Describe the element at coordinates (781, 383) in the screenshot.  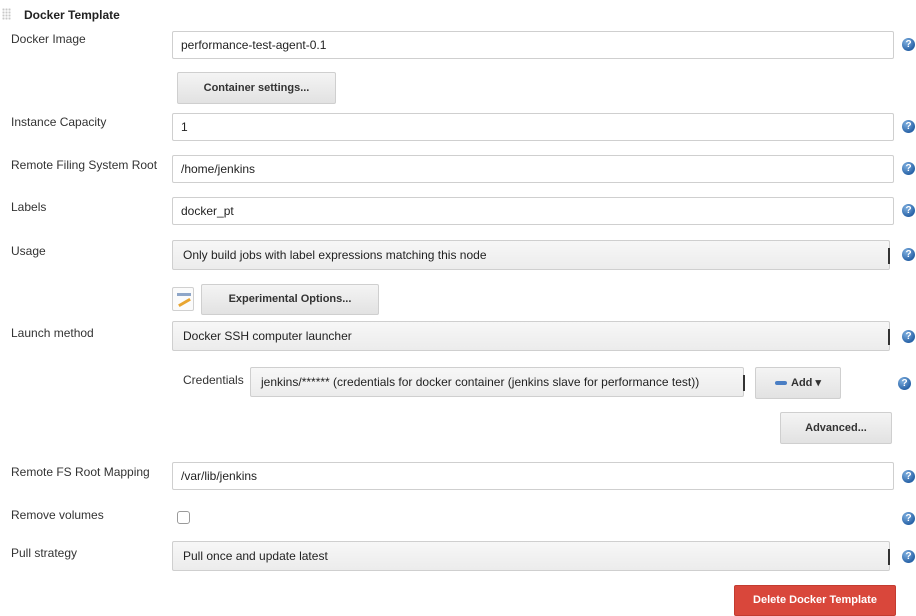
I see `key-icon` at that location.